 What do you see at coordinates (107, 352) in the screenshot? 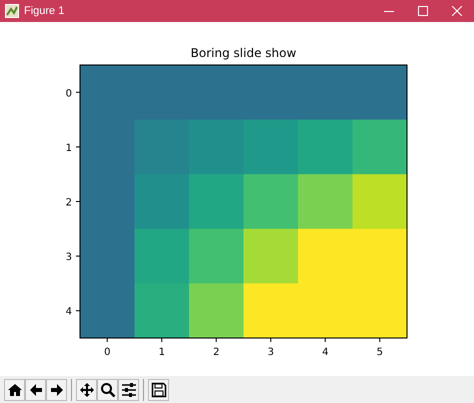
I see `x-tick-label: 0` at bounding box center [107, 352].